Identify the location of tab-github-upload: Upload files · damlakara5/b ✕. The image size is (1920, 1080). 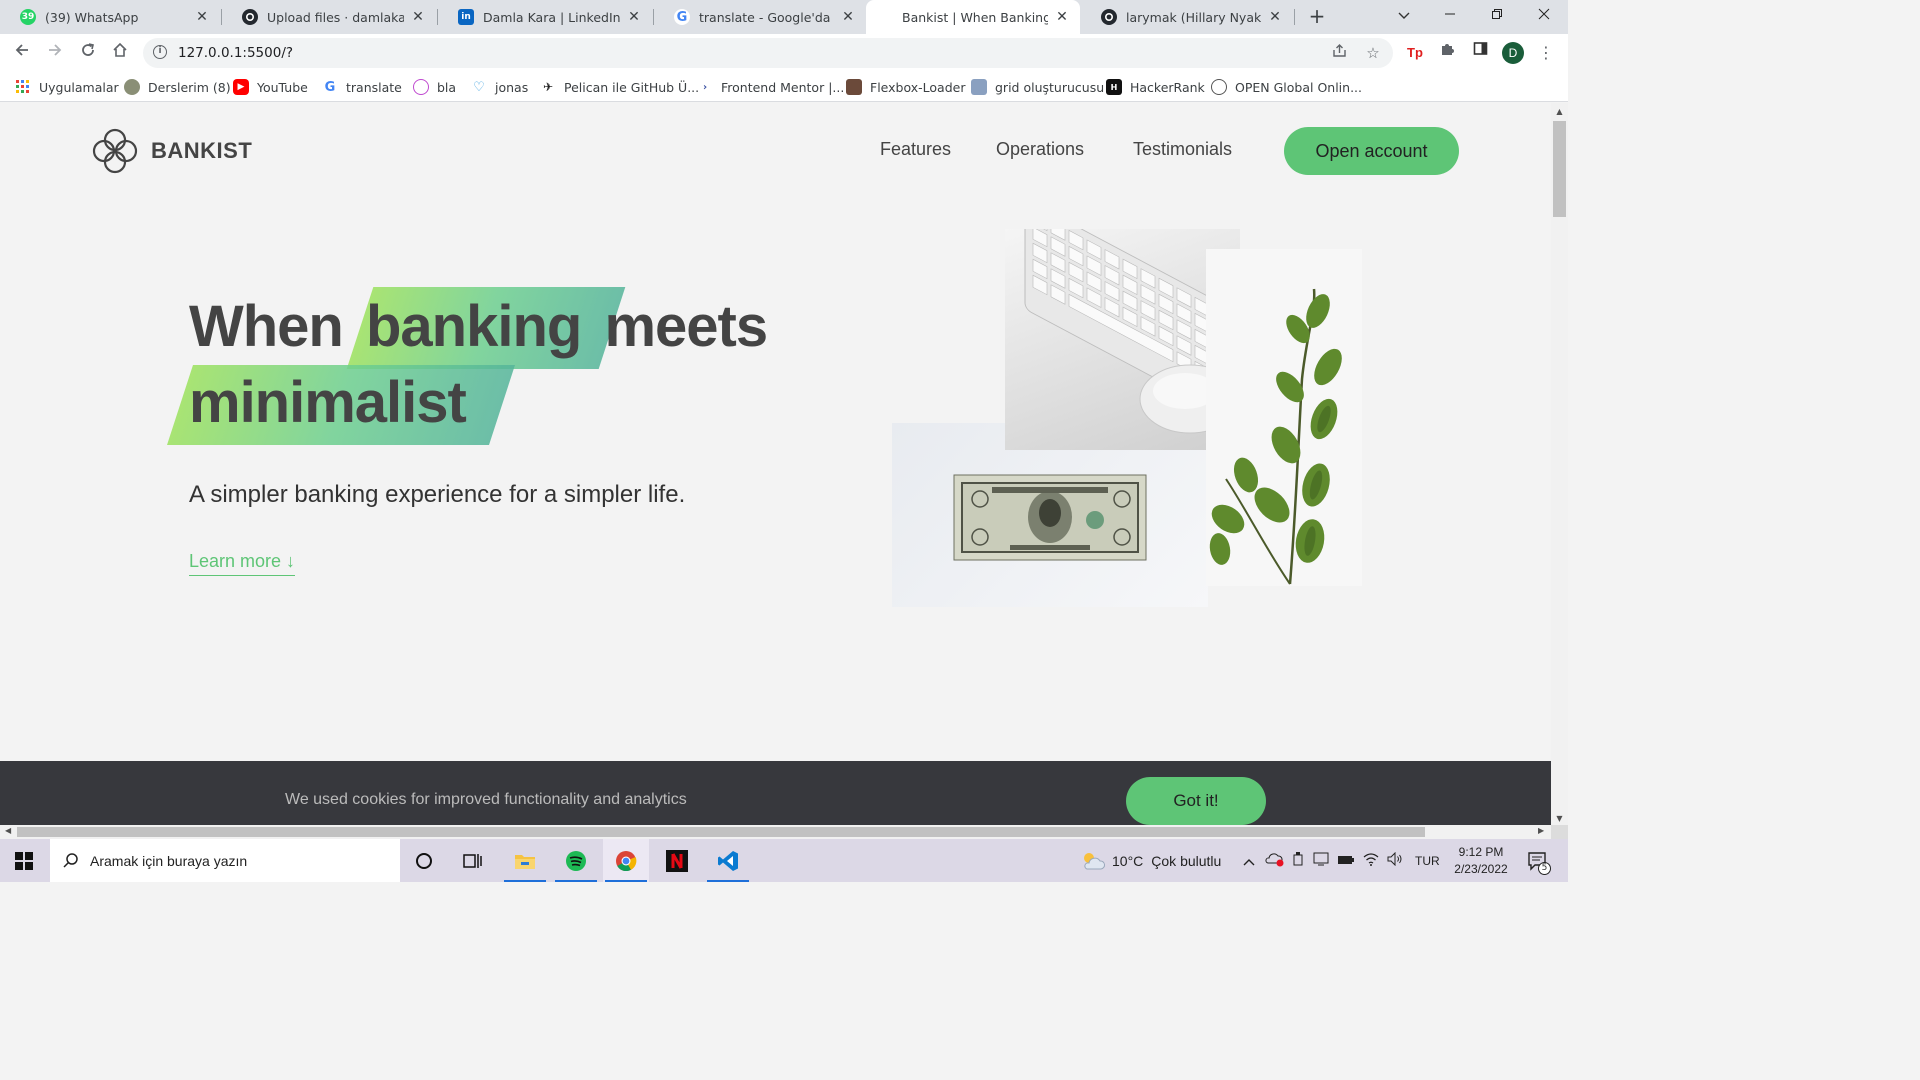
(329, 17).